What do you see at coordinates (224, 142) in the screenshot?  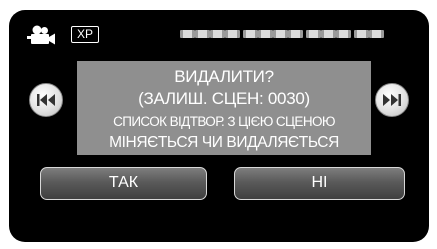 I see `playlist-warning-line-2: МІНЯЄТЬСЯ ЧИ ВИДАЛЯЄТЬСЯ` at bounding box center [224, 142].